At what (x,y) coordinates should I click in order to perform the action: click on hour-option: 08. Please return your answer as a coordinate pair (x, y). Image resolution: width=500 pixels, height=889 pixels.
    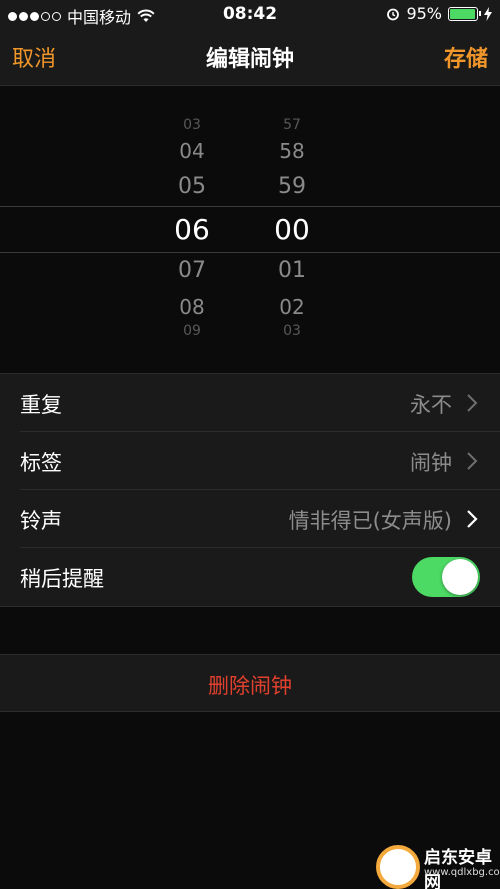
    Looking at the image, I should click on (192, 307).